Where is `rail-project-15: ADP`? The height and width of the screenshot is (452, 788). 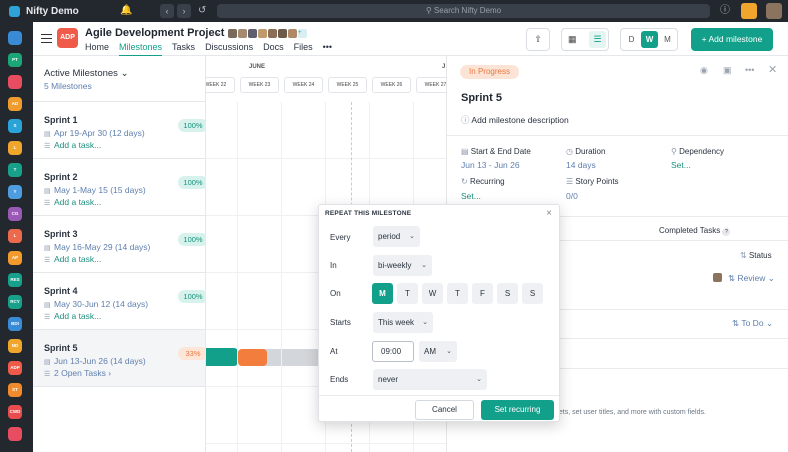
rail-project-15: ADP is located at coordinates (15, 368).